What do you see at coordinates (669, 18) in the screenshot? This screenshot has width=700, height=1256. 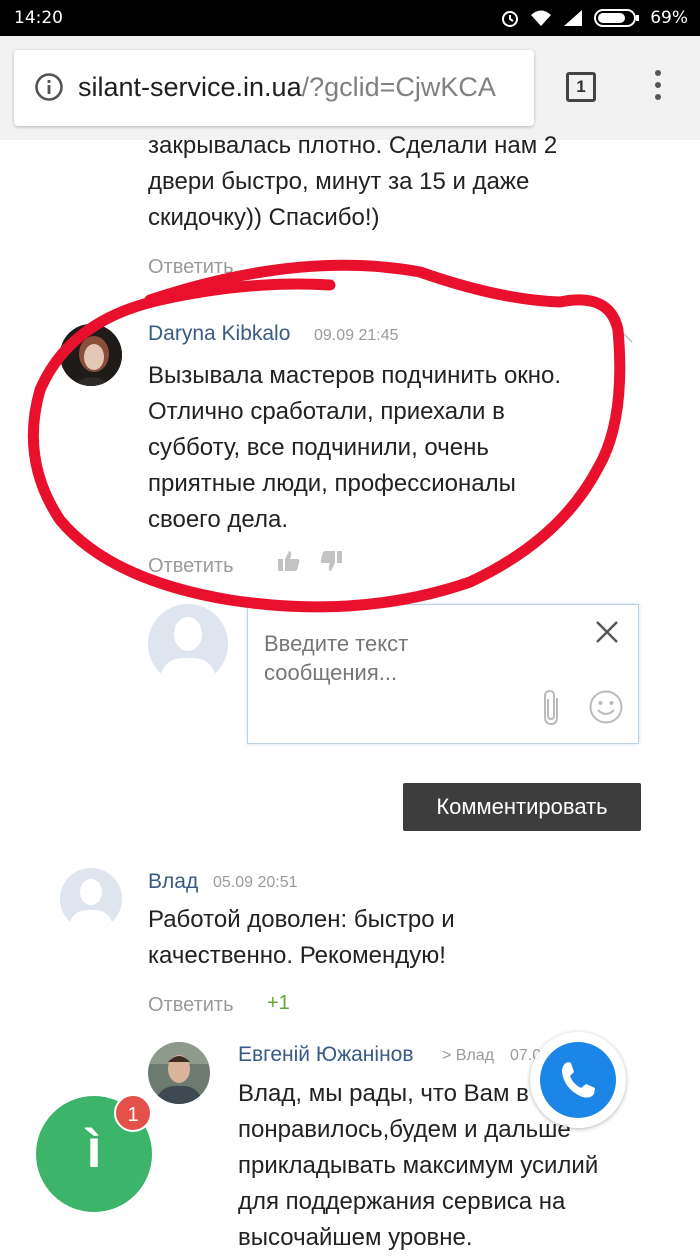 I see `battery-level: 69%` at bounding box center [669, 18].